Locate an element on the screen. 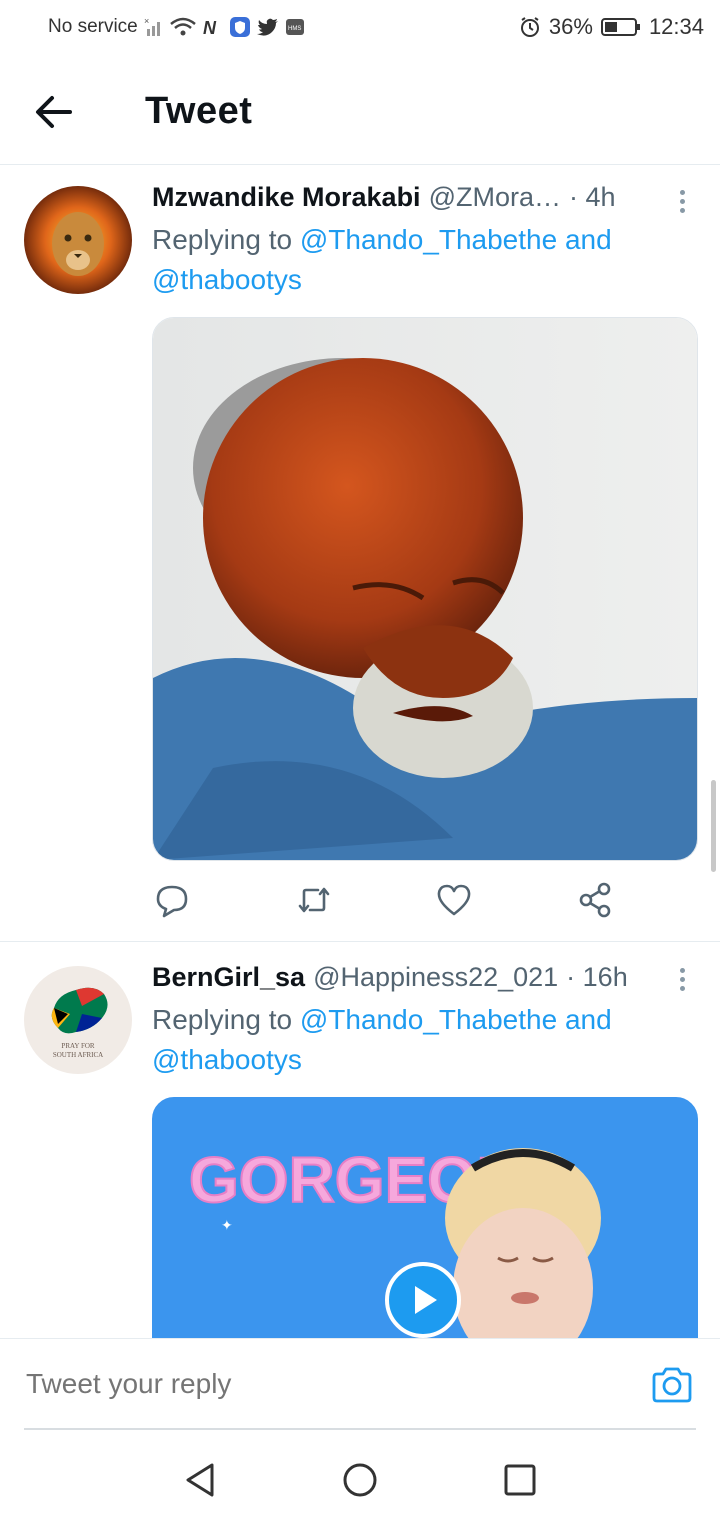 Image resolution: width=720 pixels, height=1520 pixels. nav-home-button is located at coordinates (360, 1480).